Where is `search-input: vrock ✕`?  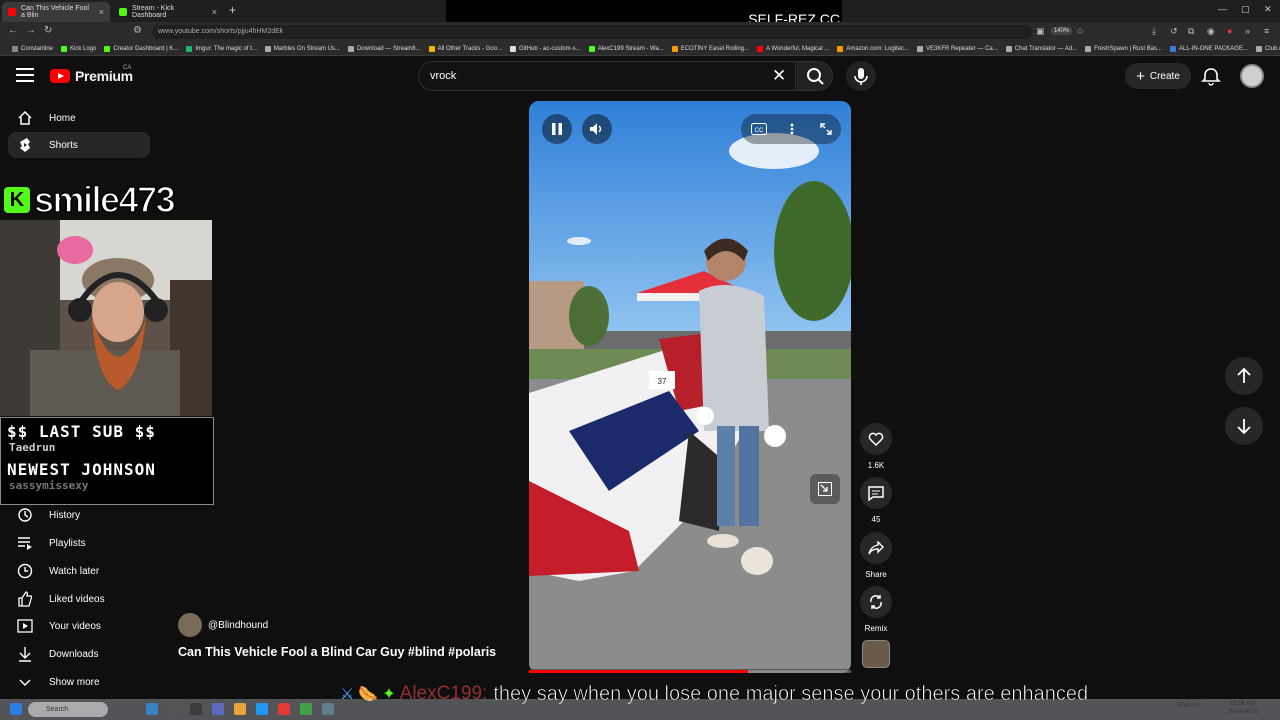
search-input: vrock ✕ is located at coordinates (607, 76).